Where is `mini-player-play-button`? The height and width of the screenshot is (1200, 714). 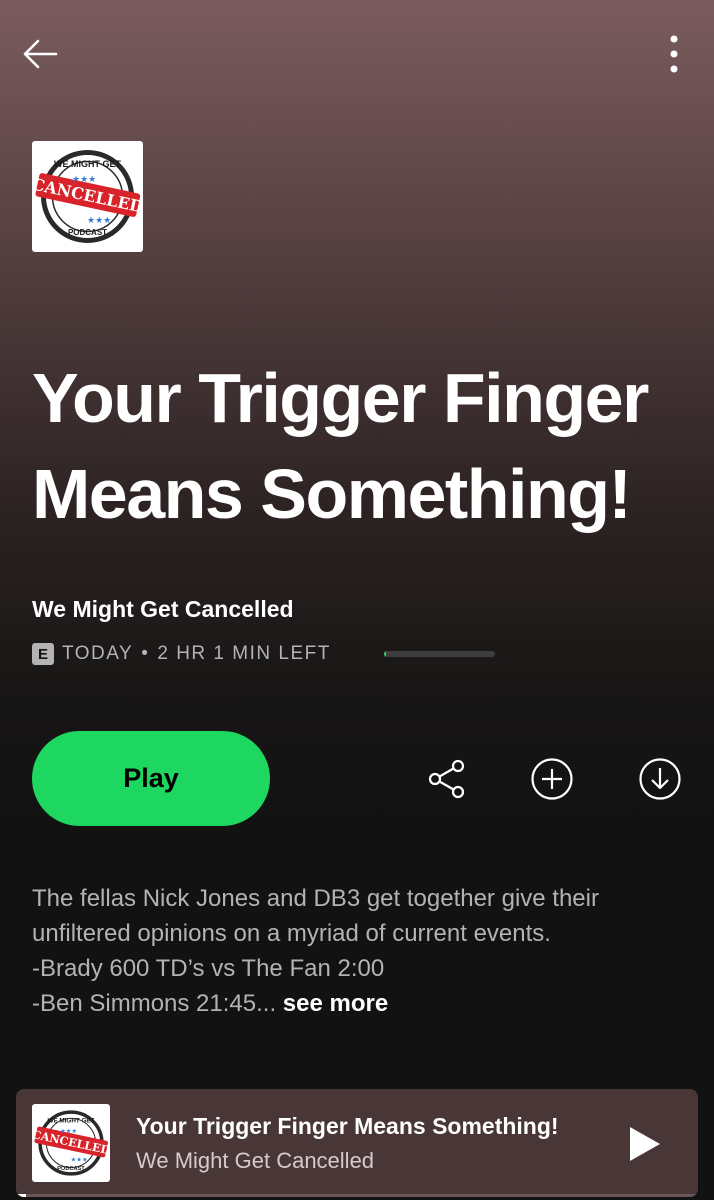 mini-player-play-button is located at coordinates (645, 1144).